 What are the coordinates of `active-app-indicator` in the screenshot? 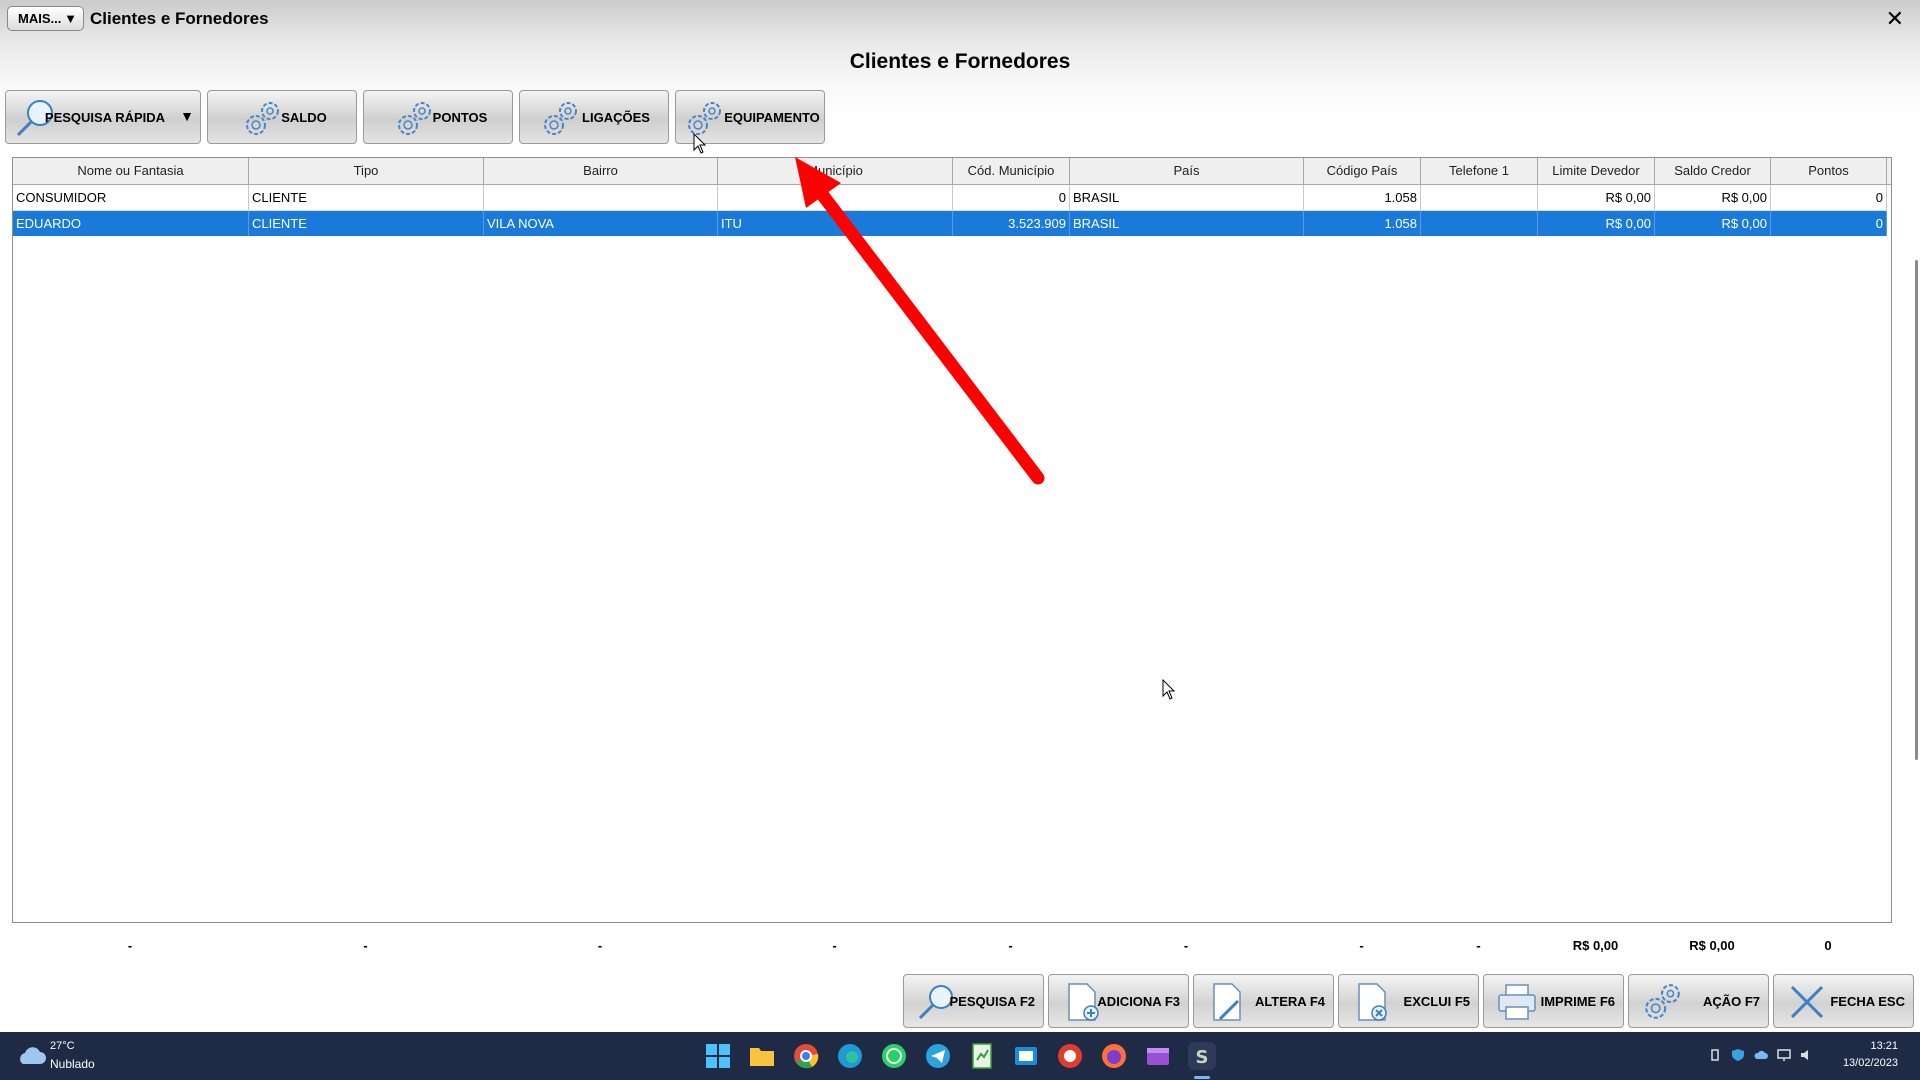 It's located at (1202, 1077).